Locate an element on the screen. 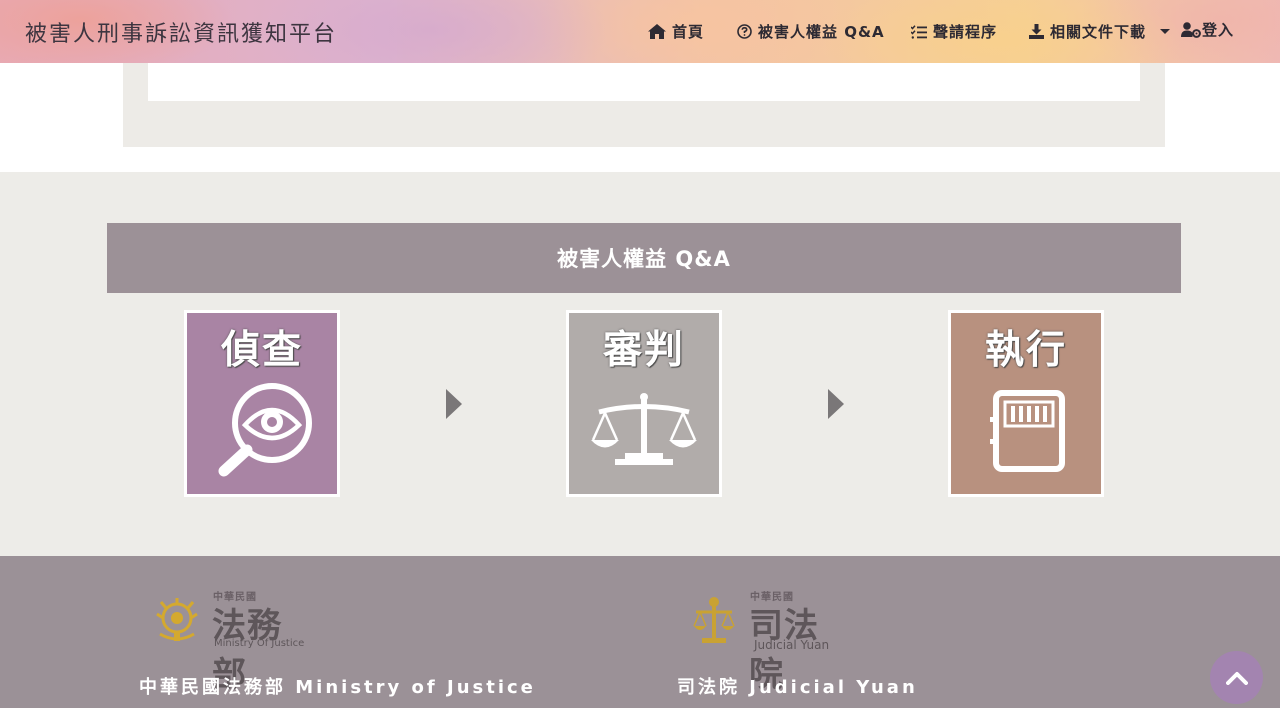  nav-downloads-dropdown: 相關文件下載 is located at coordinates (1100, 31).